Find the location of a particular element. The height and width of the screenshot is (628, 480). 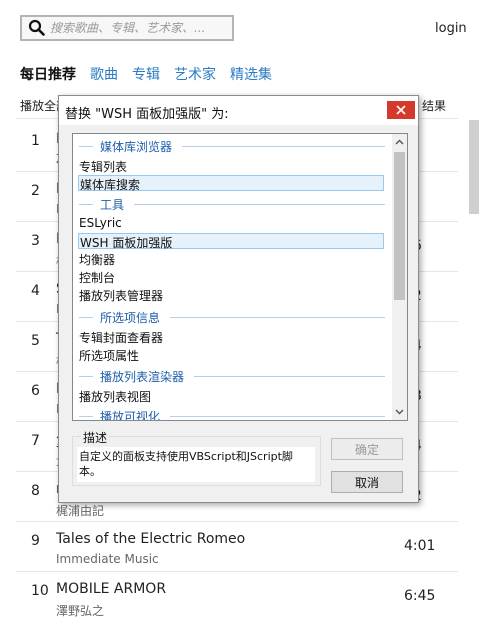

tab-collections: 精选集 is located at coordinates (251, 74).